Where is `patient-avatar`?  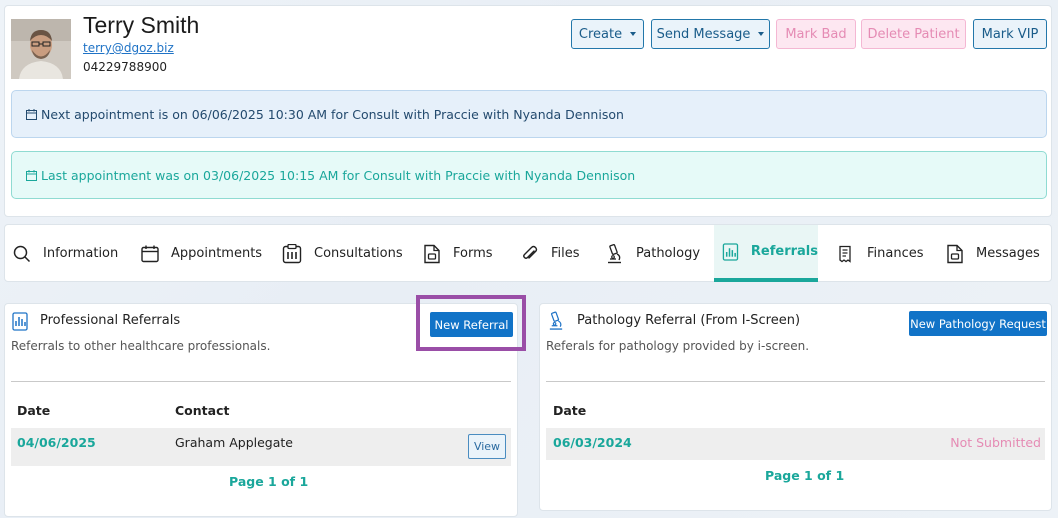
patient-avatar is located at coordinates (41, 49).